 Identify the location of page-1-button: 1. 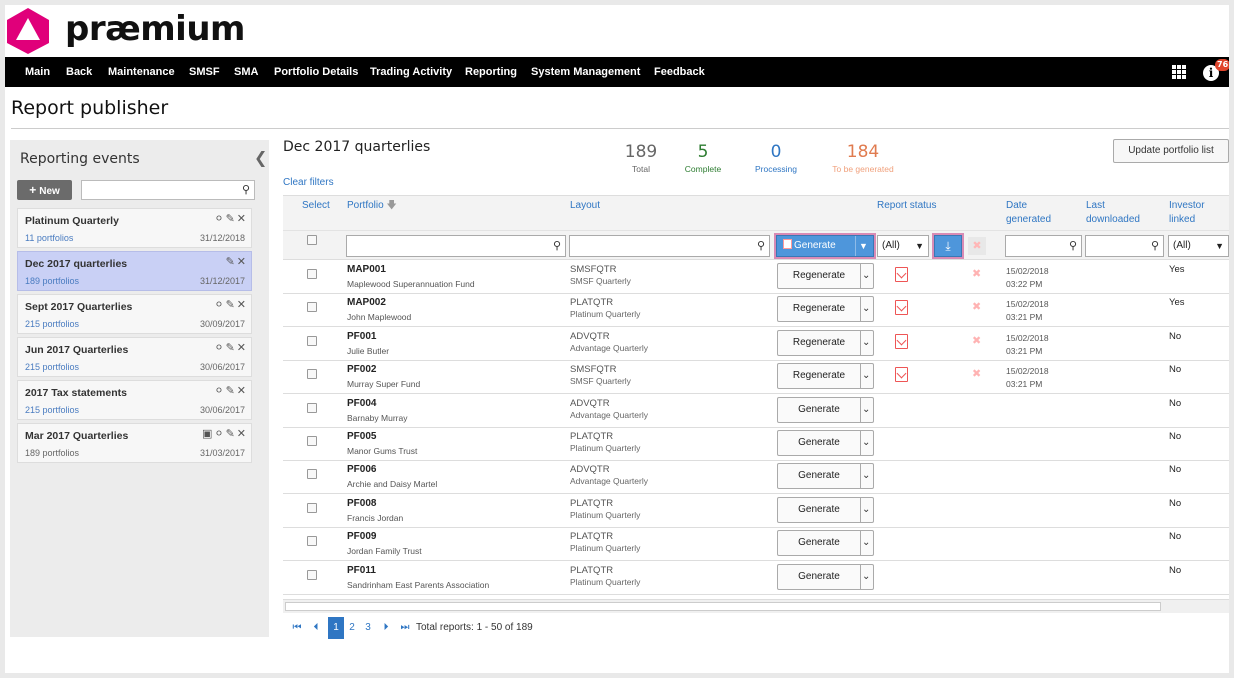
(336, 628).